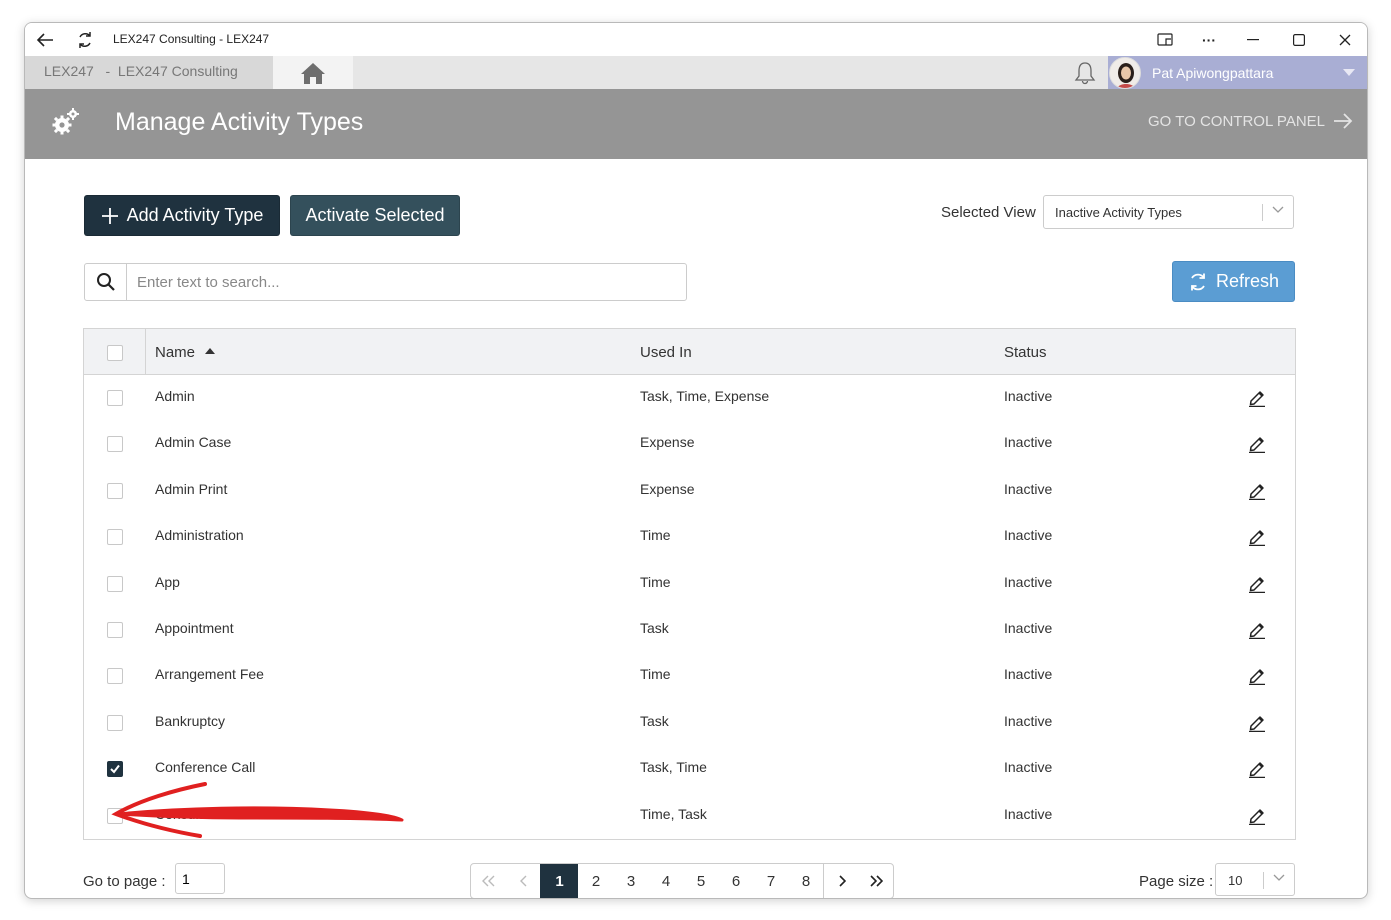 The height and width of the screenshot is (920, 1391). Describe the element at coordinates (705, 396) in the screenshot. I see `cell-used-in: Task, Time, Expense` at that location.